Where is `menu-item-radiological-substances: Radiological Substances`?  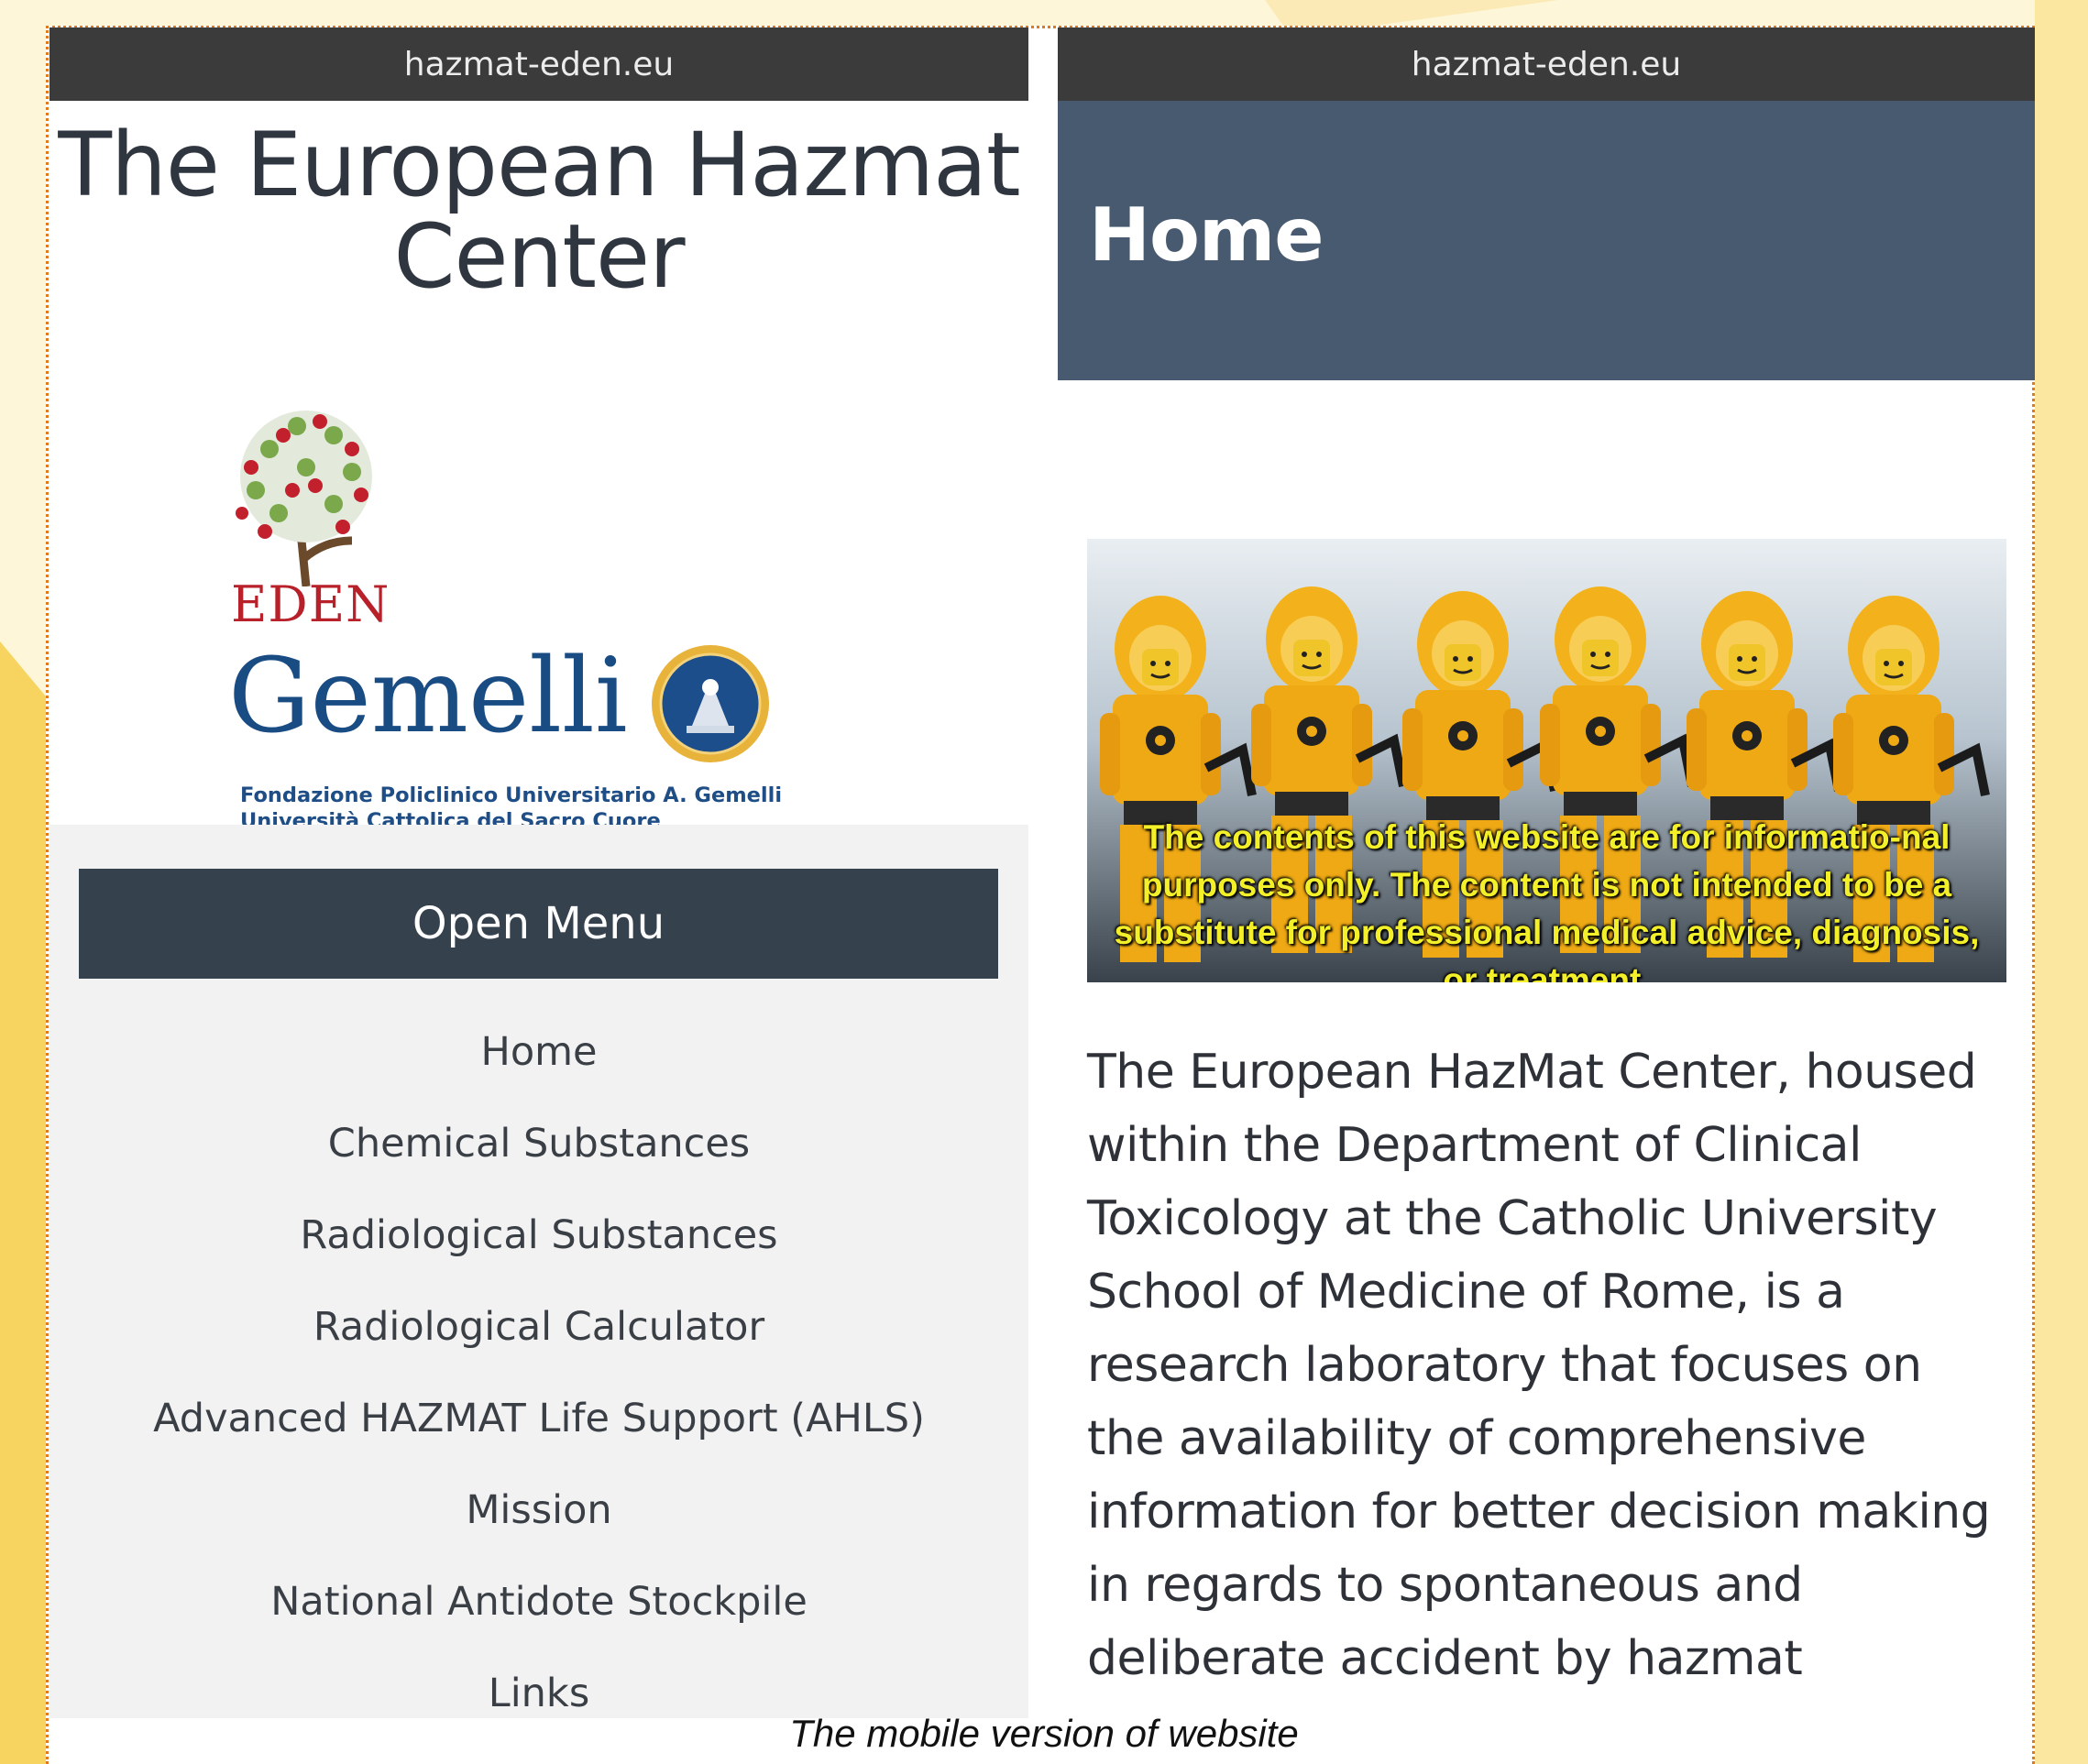
menu-item-radiological-substances: Radiological Substances is located at coordinates (538, 1226).